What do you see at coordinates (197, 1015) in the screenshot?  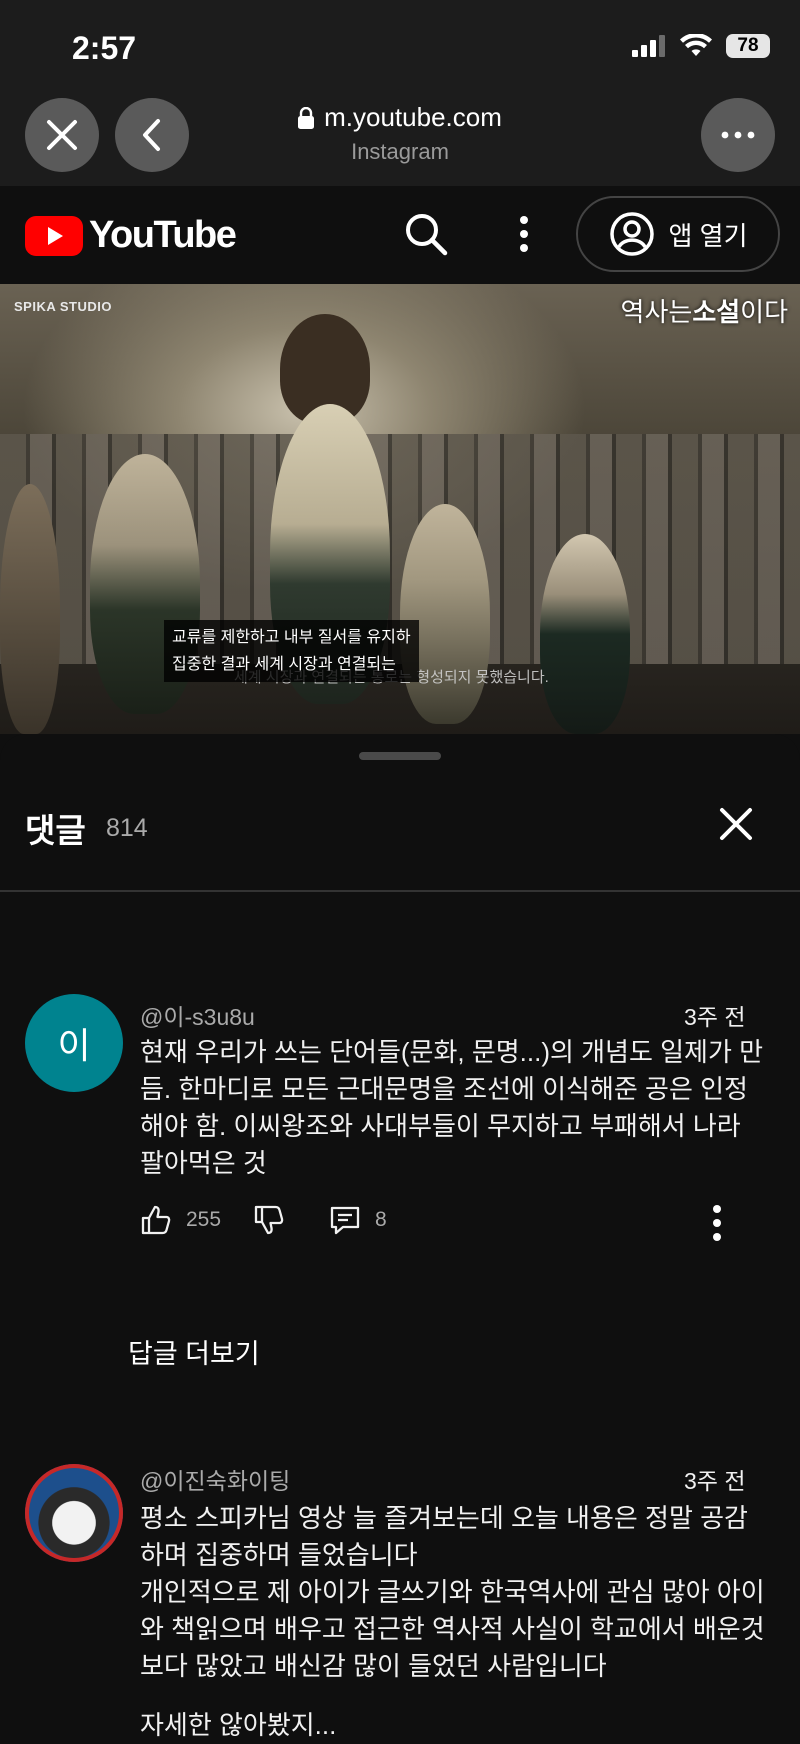 I see `comment-author: @이-s3u8u` at bounding box center [197, 1015].